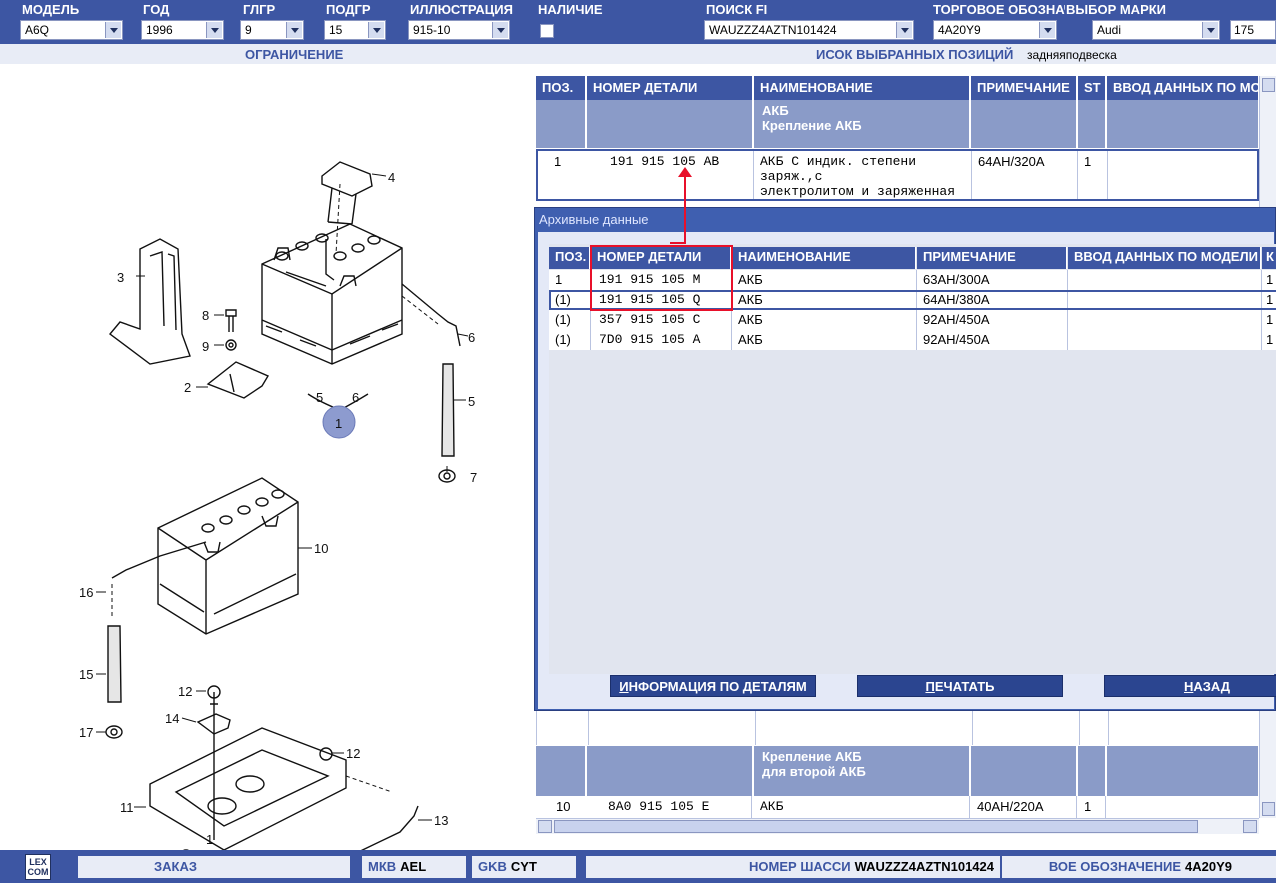 Image resolution: width=1276 pixels, height=883 pixels. Describe the element at coordinates (1270, 299) in the screenshot. I see `archive-k: 1` at that location.